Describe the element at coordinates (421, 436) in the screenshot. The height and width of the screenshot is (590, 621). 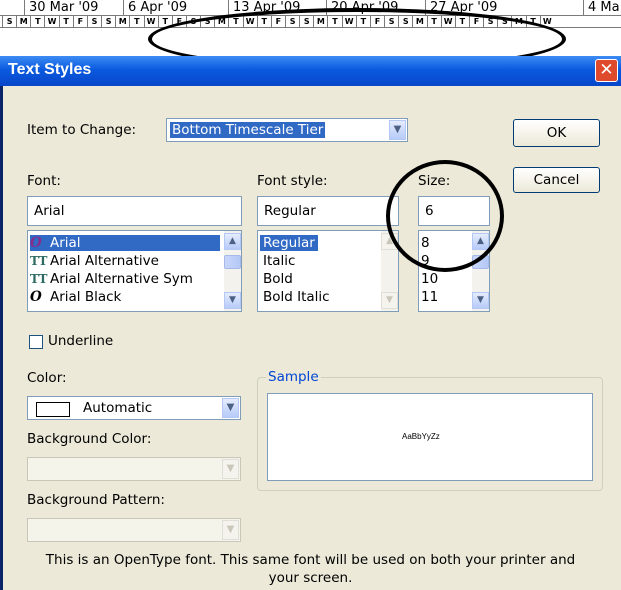
I see `sample-text: AaBbYyZz` at that location.